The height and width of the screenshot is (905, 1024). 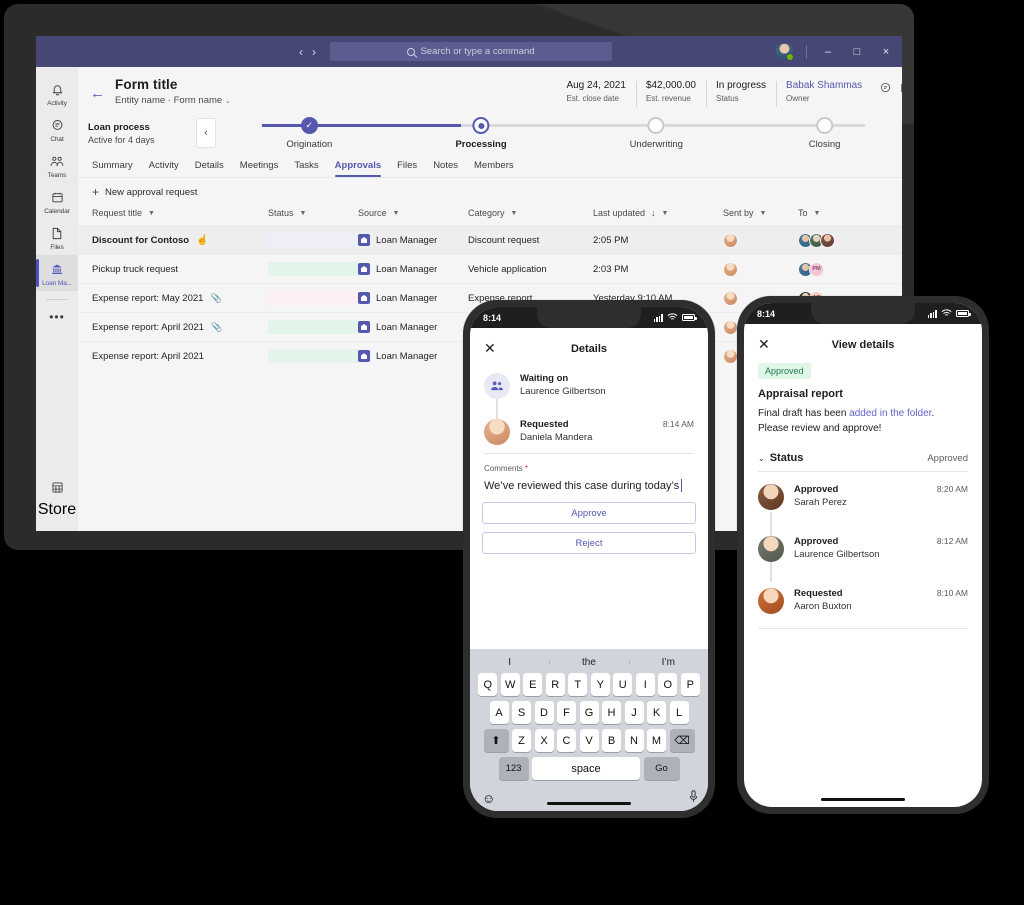 What do you see at coordinates (510, 684) in the screenshot?
I see `key-w: W` at bounding box center [510, 684].